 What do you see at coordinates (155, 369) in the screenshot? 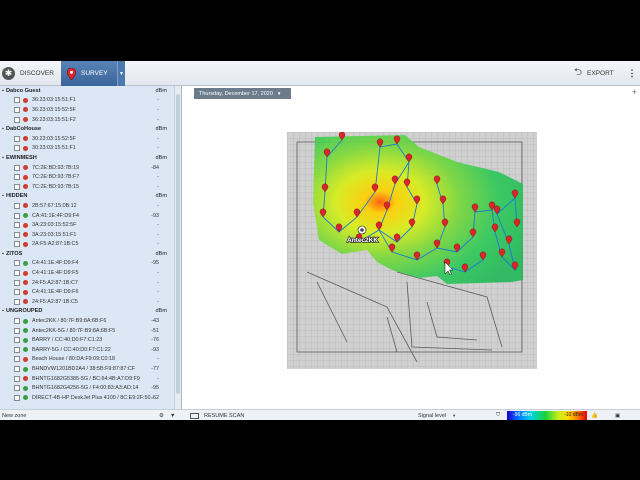
I see `device-signal: -77` at bounding box center [155, 369].